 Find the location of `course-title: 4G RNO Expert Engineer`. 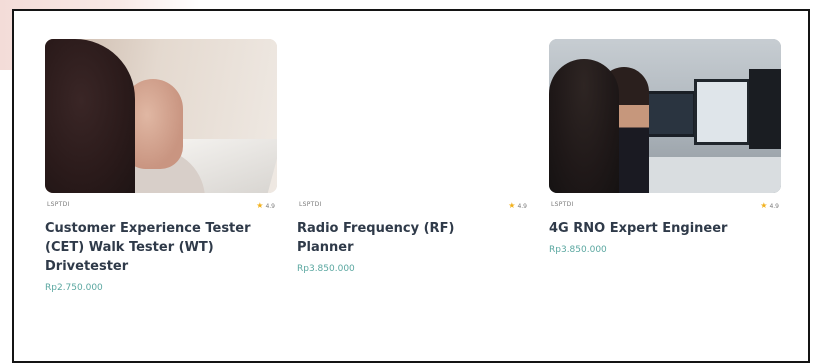

course-title: 4G RNO Expert Engineer is located at coordinates (665, 228).